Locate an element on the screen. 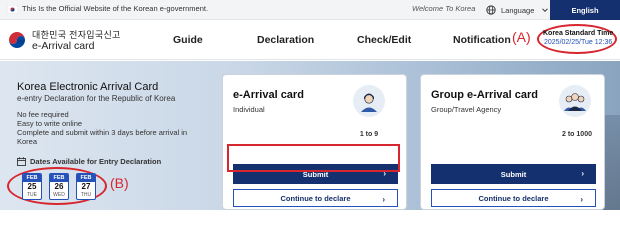  person-icon is located at coordinates (369, 101).